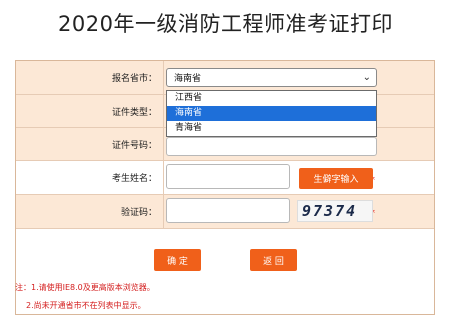 The image size is (451, 331). What do you see at coordinates (228, 176) in the screenshot?
I see `name-input` at bounding box center [228, 176].